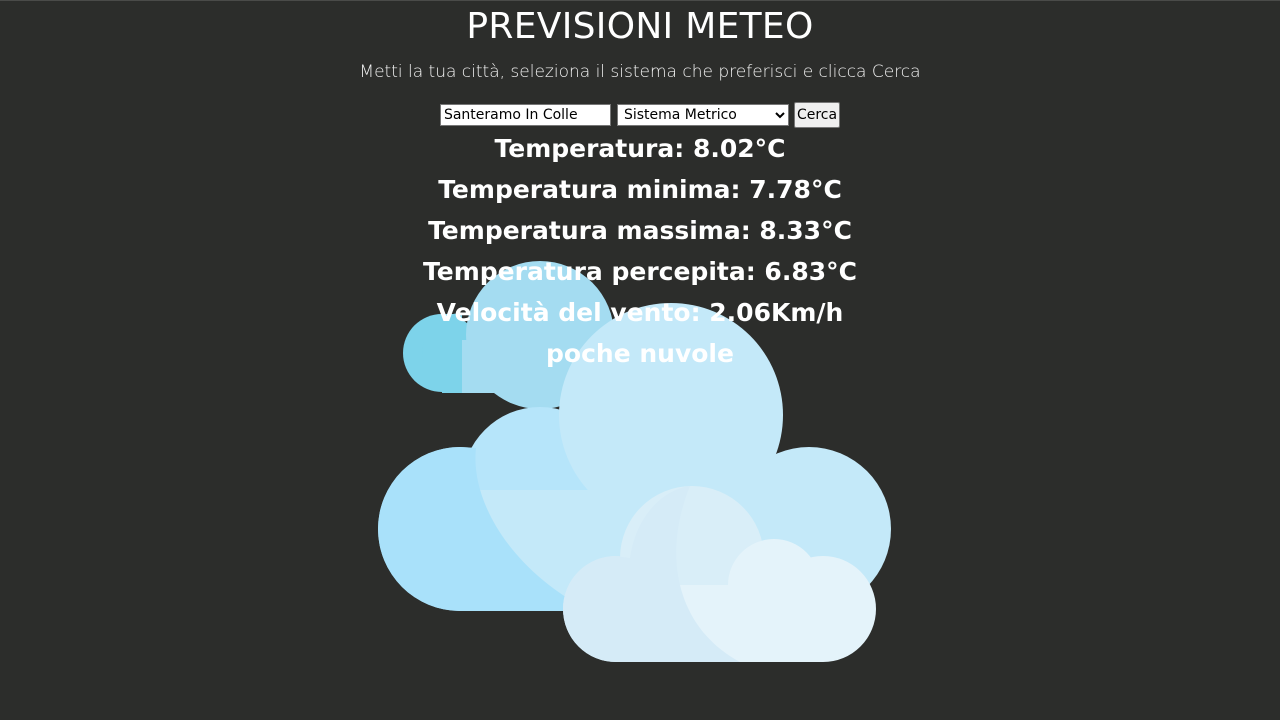 This screenshot has height=720, width=1280. I want to click on temperature-row: Temperatura: 8.02°C, so click(640, 152).